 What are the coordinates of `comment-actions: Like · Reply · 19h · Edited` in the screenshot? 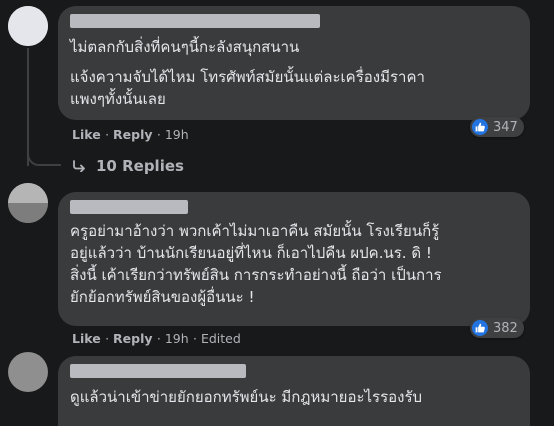 It's located at (156, 338).